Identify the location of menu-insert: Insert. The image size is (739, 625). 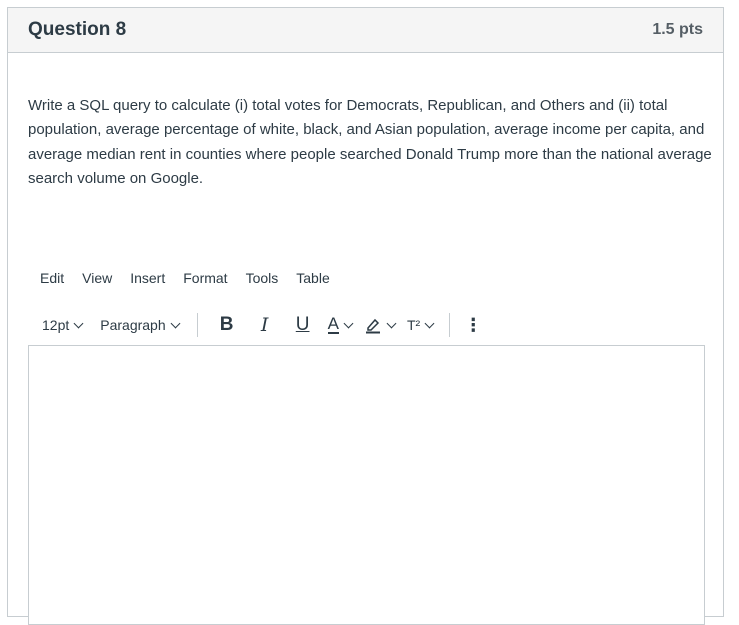
(146, 278).